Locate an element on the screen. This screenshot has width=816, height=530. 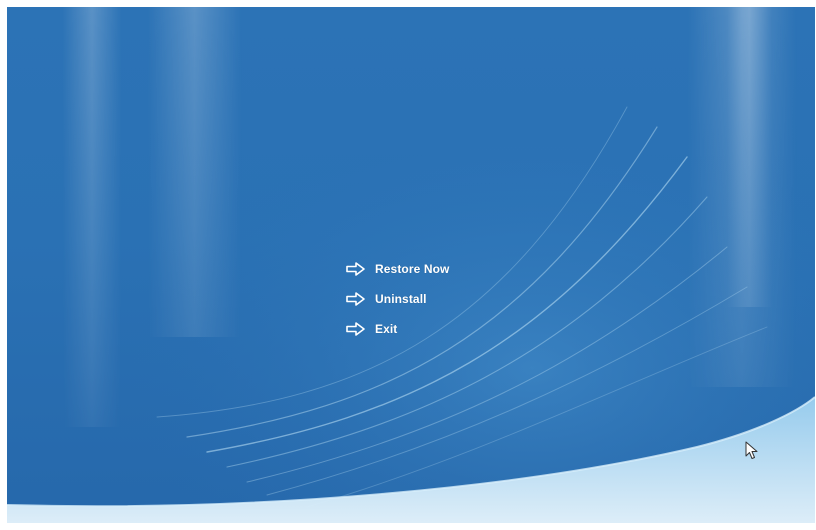
uninstall-button: Uninstall is located at coordinates (445, 299).